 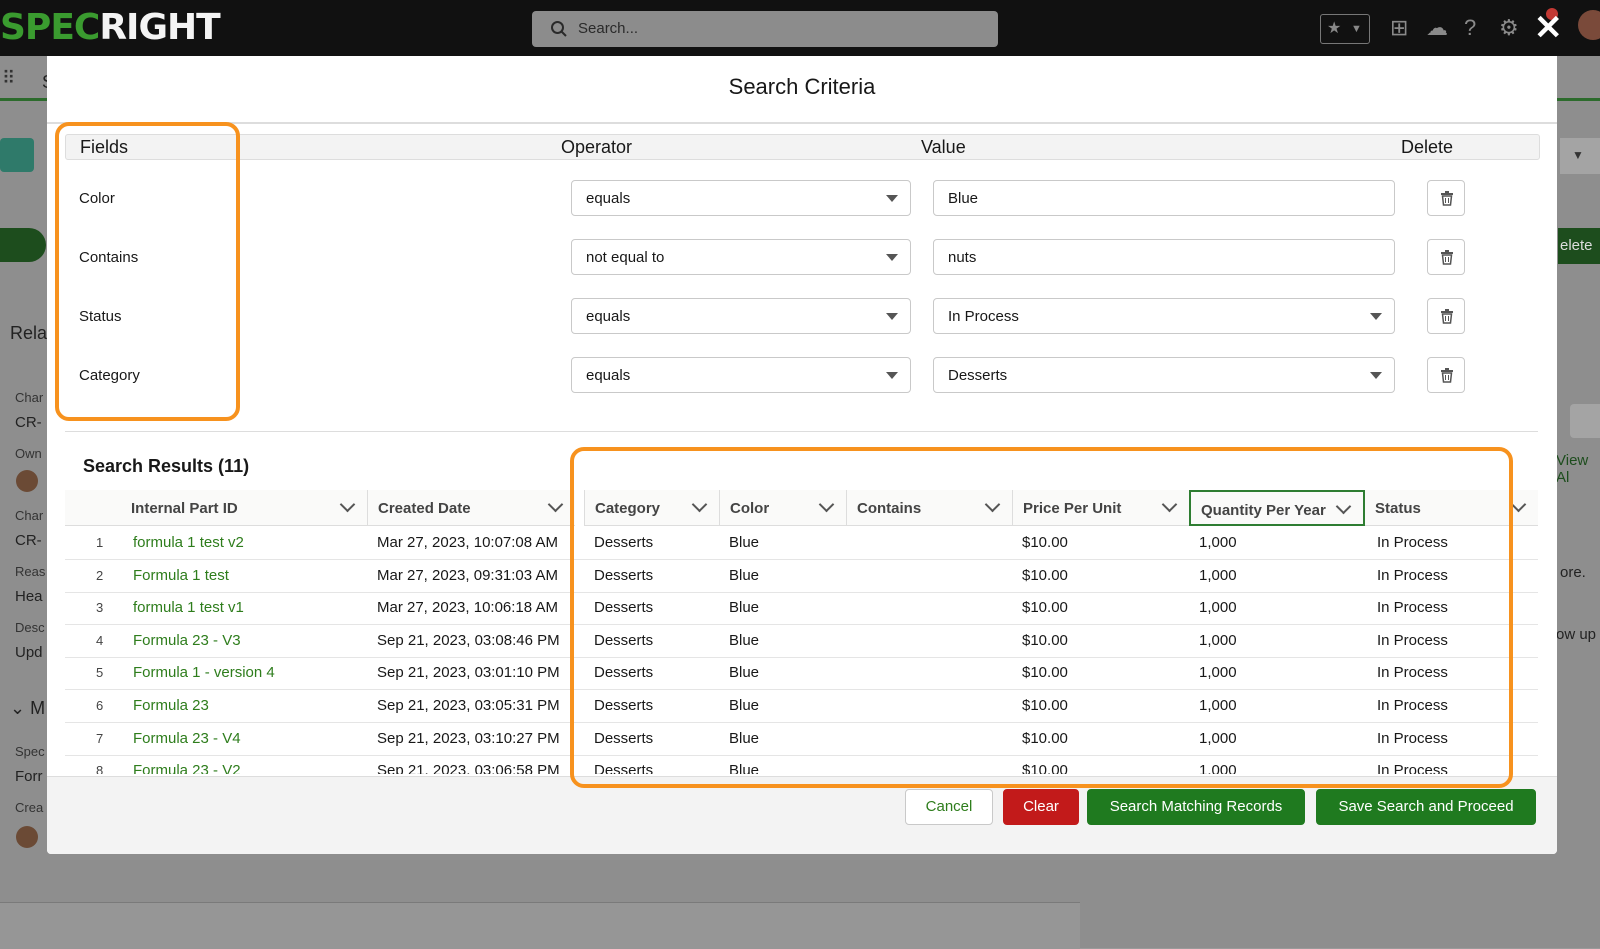 What do you see at coordinates (23, 245) in the screenshot?
I see `background-button` at bounding box center [23, 245].